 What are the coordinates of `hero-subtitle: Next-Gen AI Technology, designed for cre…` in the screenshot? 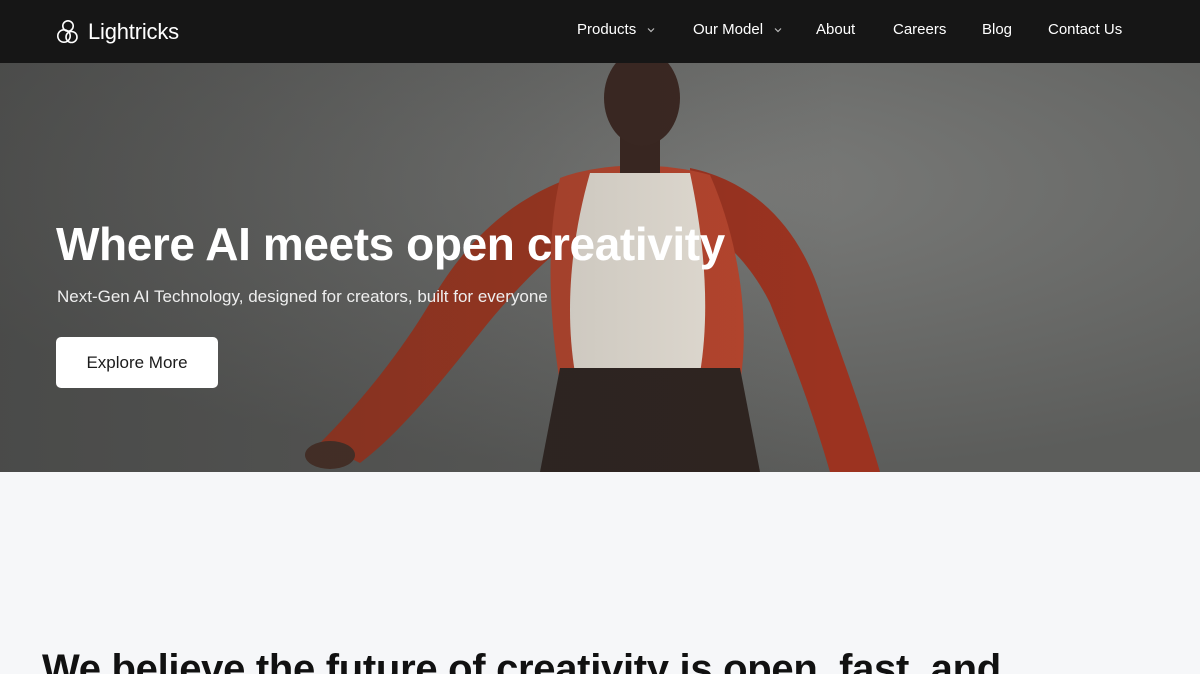 It's located at (302, 296).